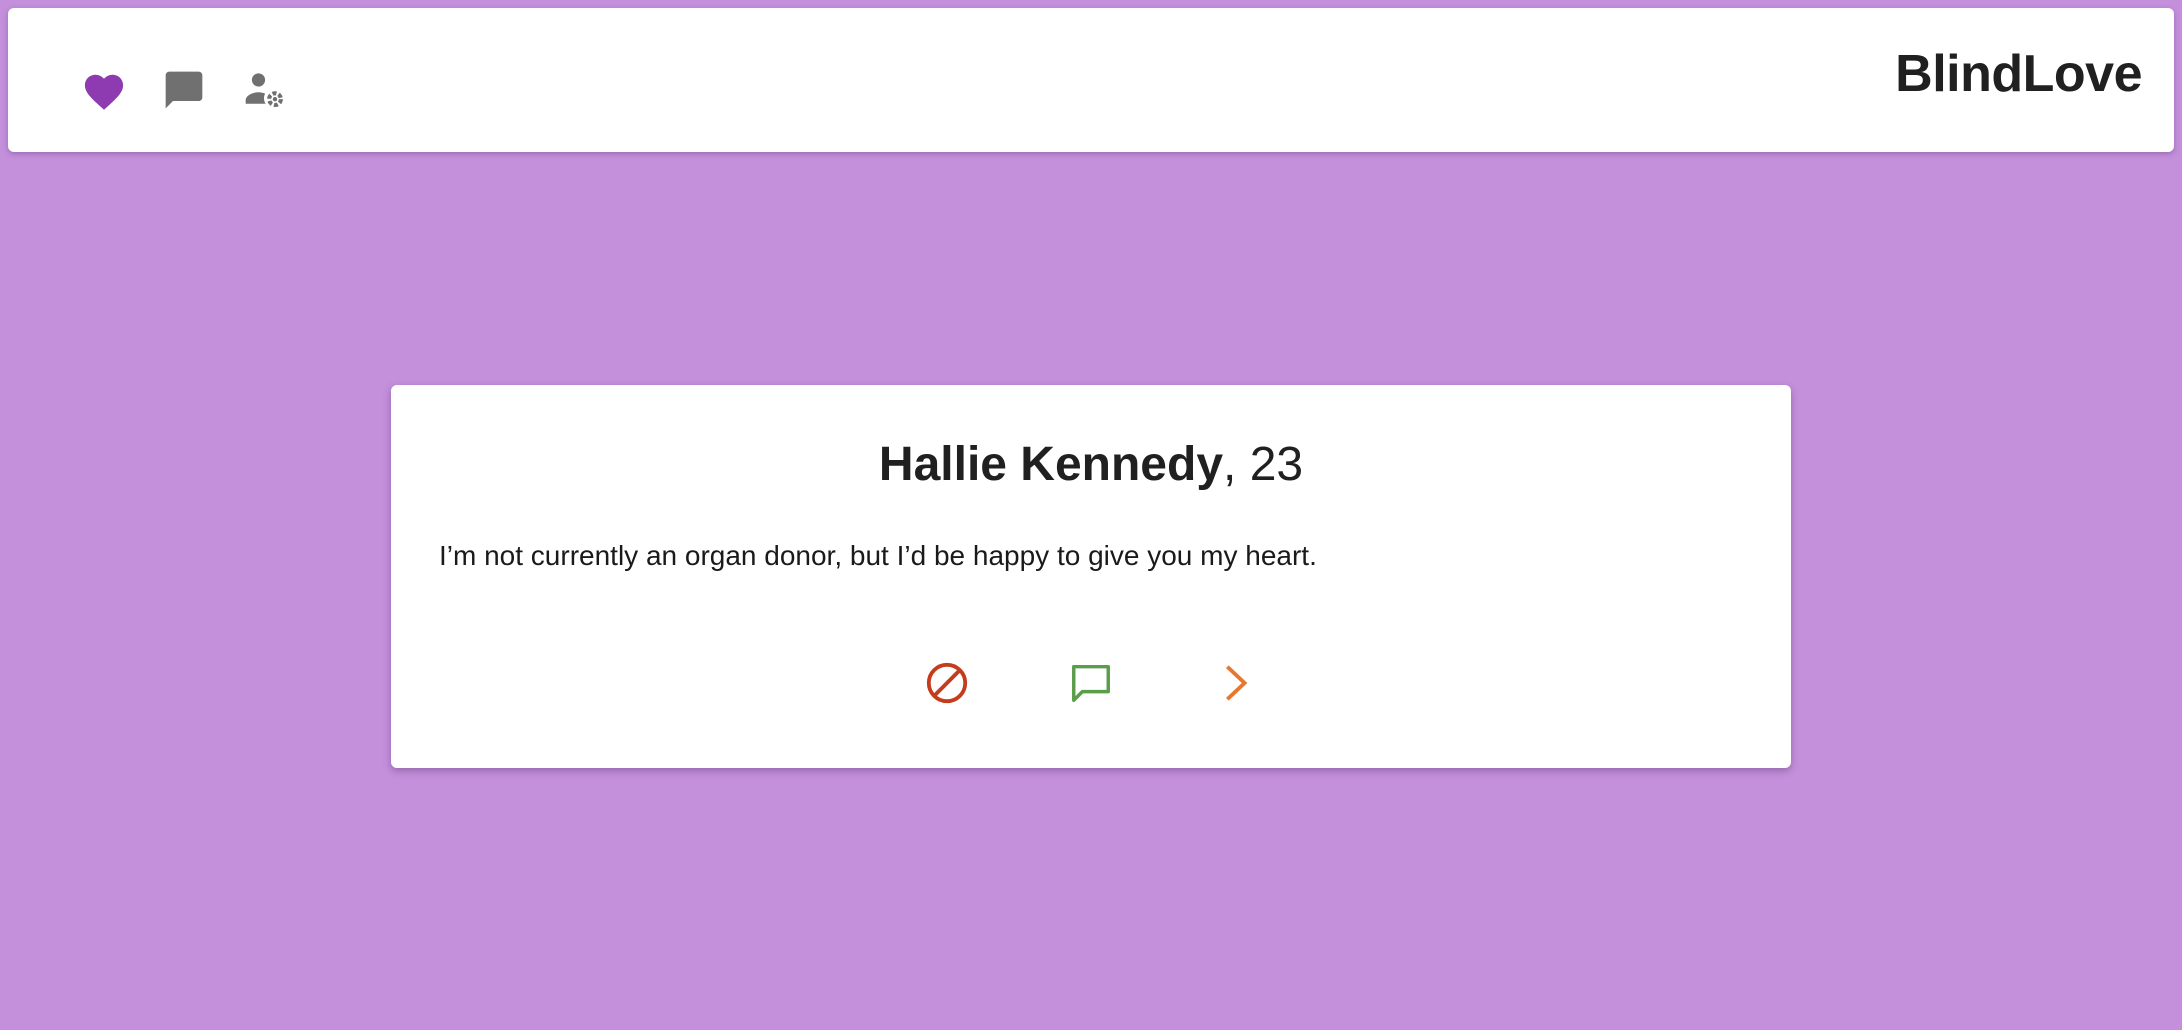 The image size is (2182, 1030). I want to click on top-app-bar: BlindLove, so click(1091, 80).